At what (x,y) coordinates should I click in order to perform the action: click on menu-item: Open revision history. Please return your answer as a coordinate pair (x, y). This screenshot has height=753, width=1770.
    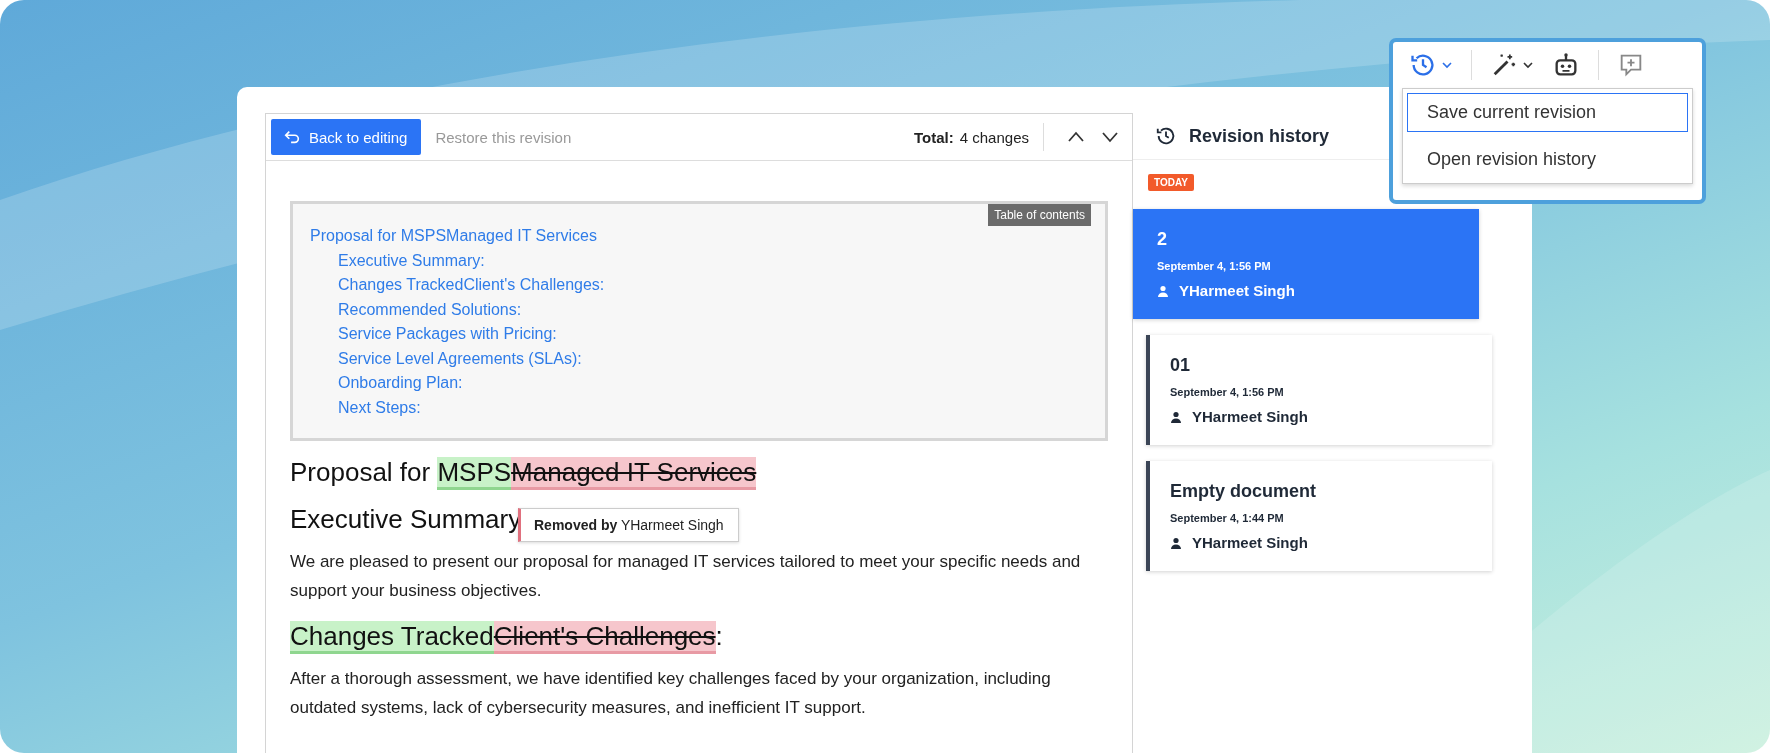
    Looking at the image, I should click on (1547, 159).